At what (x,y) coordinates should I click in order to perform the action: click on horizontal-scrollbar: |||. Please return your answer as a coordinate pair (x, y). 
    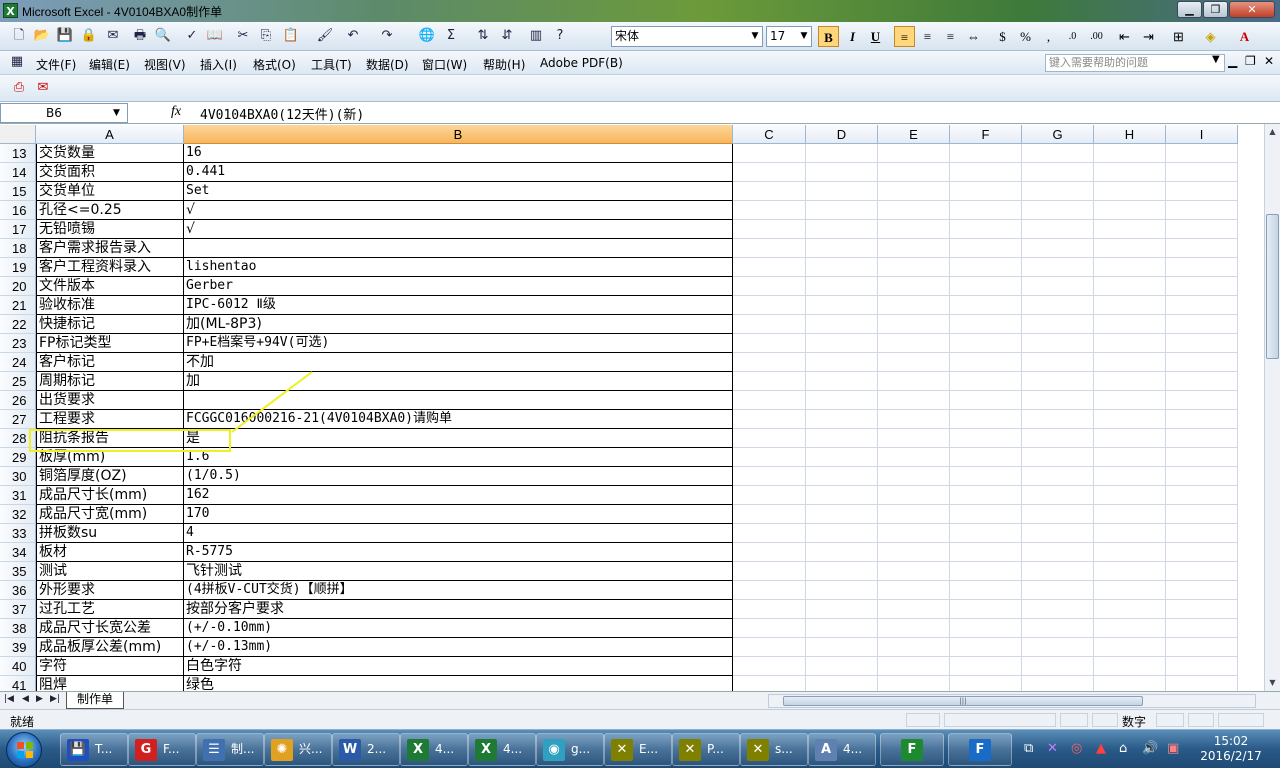
    Looking at the image, I should click on (1012, 701).